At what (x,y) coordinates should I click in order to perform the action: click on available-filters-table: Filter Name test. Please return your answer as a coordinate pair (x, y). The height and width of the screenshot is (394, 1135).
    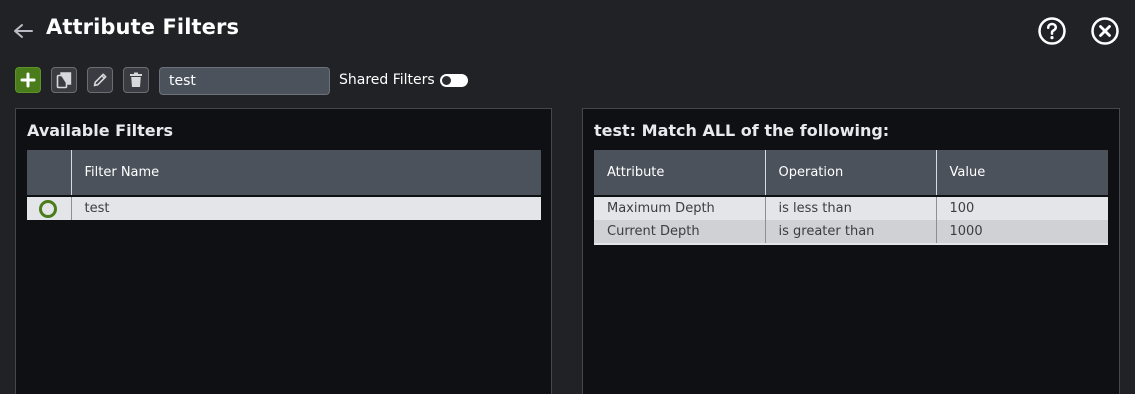
    Looking at the image, I should click on (284, 185).